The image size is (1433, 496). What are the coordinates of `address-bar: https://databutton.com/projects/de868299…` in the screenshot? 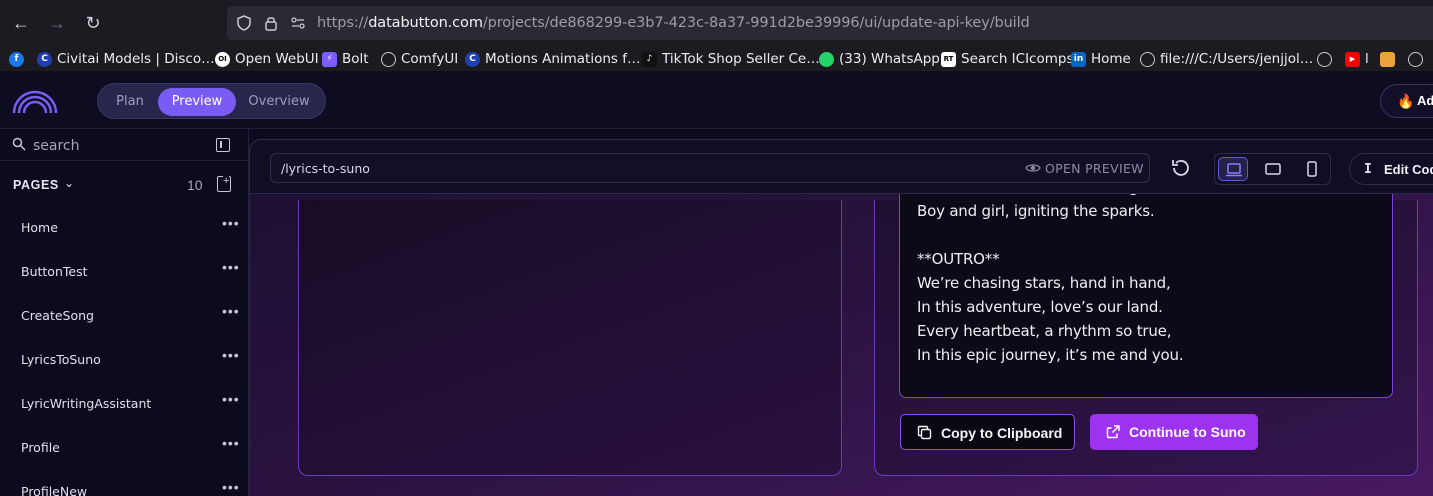 It's located at (830, 23).